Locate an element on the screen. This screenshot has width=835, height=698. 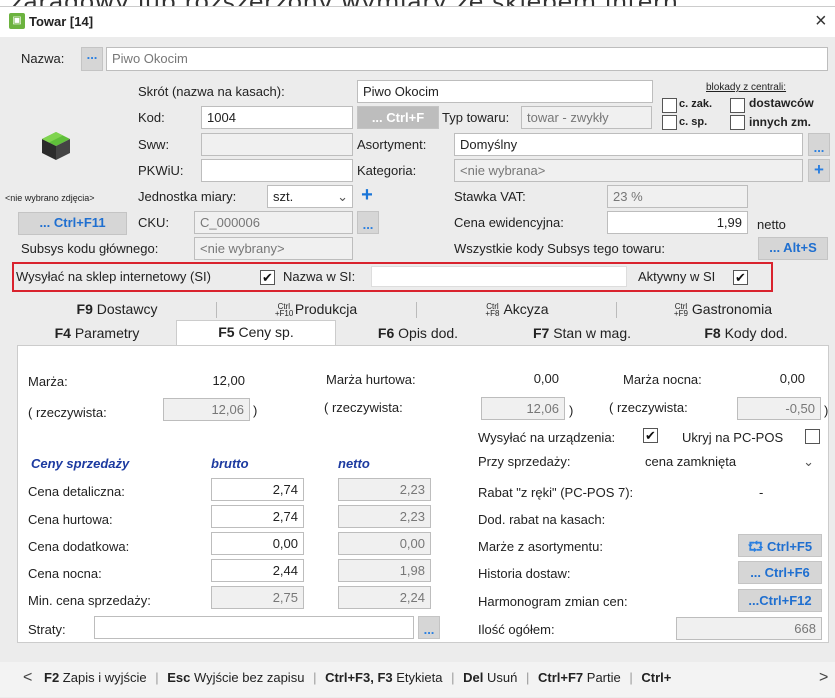
scroll-left-icon: < is located at coordinates (27, 678).